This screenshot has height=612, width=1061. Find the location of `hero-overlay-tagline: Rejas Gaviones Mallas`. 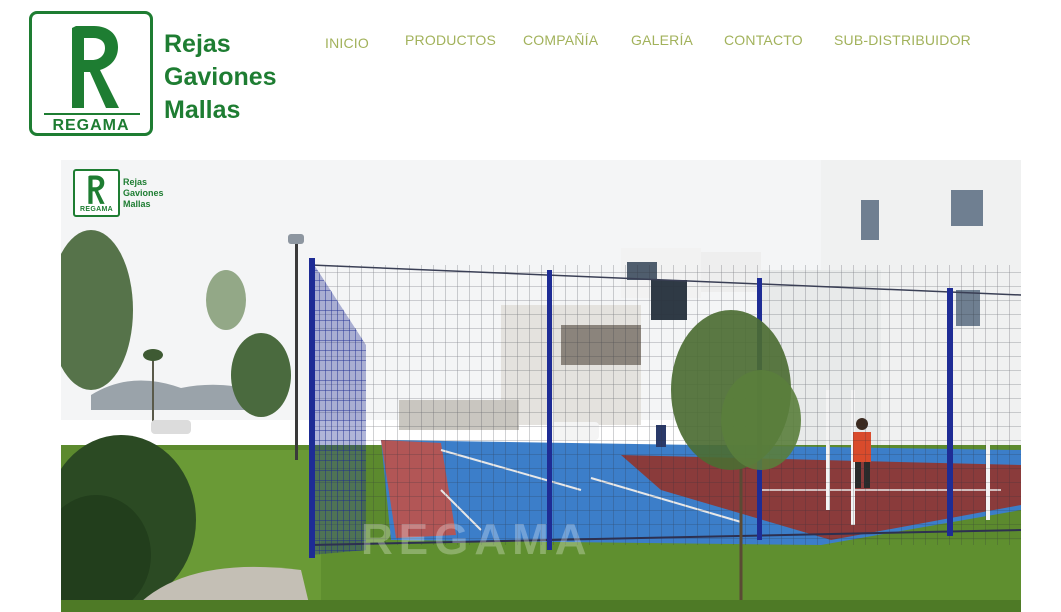

hero-overlay-tagline: Rejas Gaviones Mallas is located at coordinates (143, 193).